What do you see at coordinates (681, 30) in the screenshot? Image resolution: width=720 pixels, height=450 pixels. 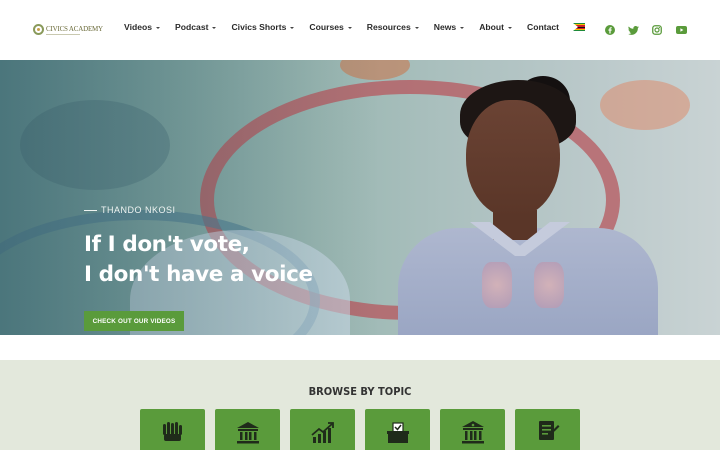 I see `youtube-icon` at bounding box center [681, 30].